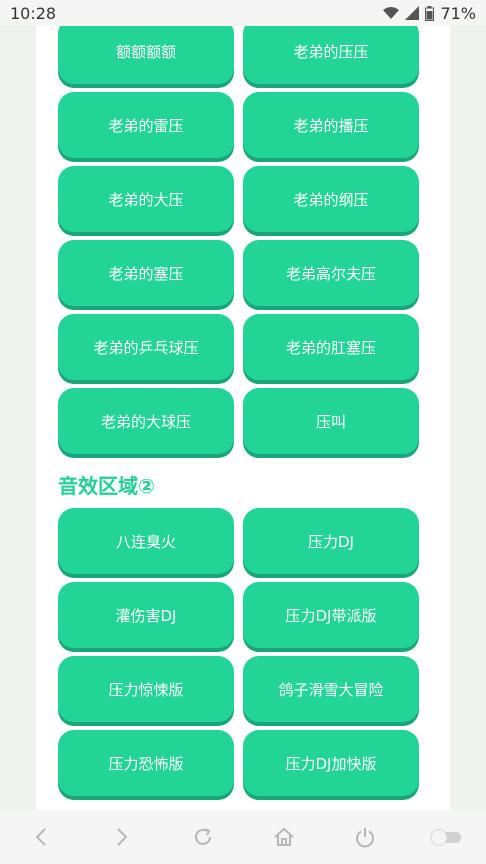 The height and width of the screenshot is (864, 486). Describe the element at coordinates (331, 615) in the screenshot. I see `sound-button: 压力DJ带派版` at that location.